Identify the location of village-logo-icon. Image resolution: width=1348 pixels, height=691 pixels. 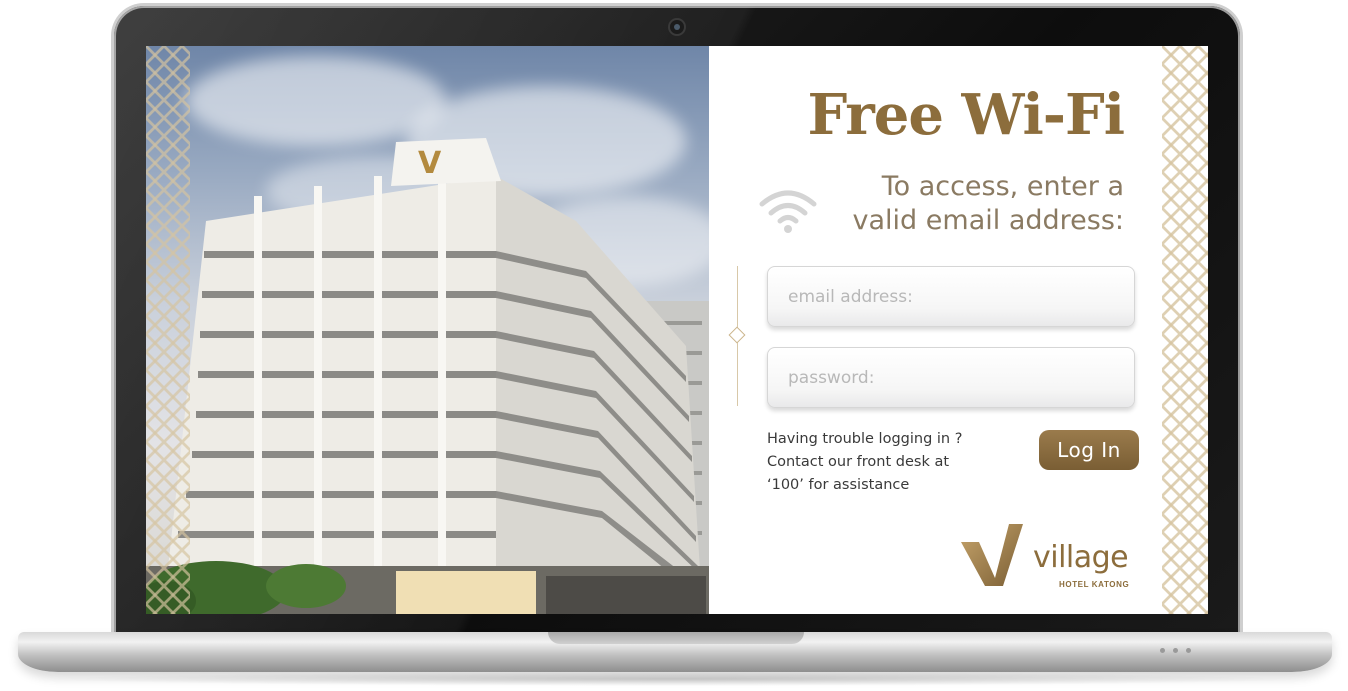
(992, 555).